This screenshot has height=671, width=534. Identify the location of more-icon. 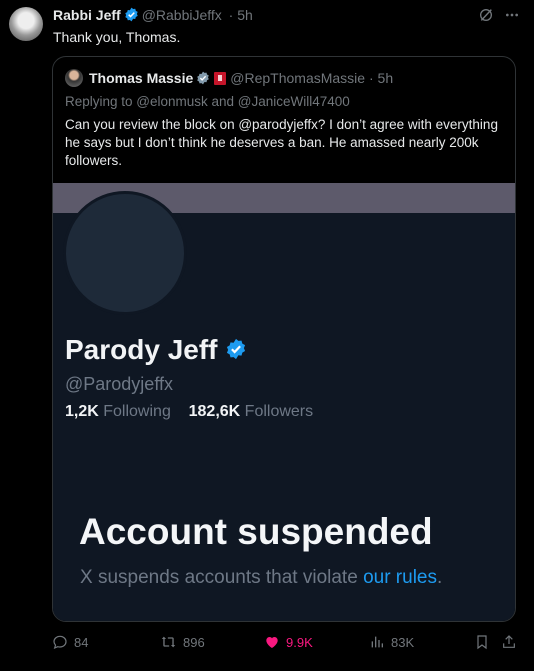
(512, 17).